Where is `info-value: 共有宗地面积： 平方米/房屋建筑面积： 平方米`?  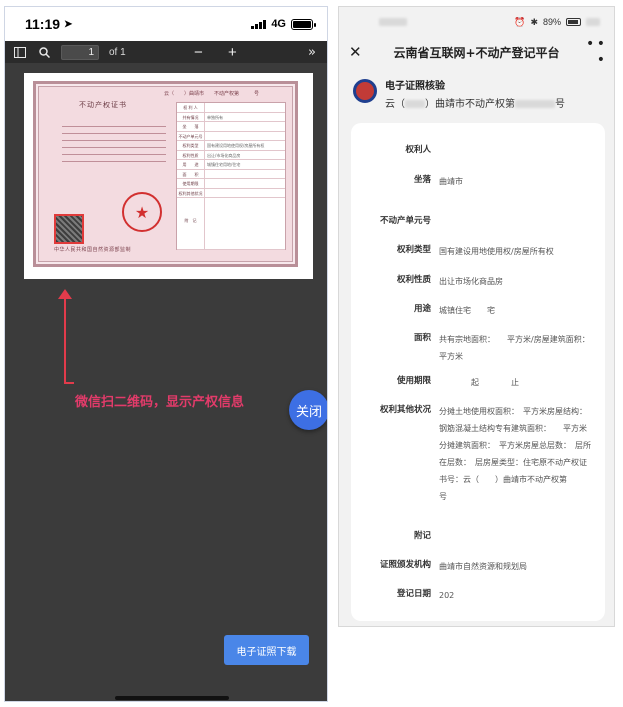 info-value: 共有宗地面积： 平方米/房屋建筑面积： 平方米 is located at coordinates (520, 348).